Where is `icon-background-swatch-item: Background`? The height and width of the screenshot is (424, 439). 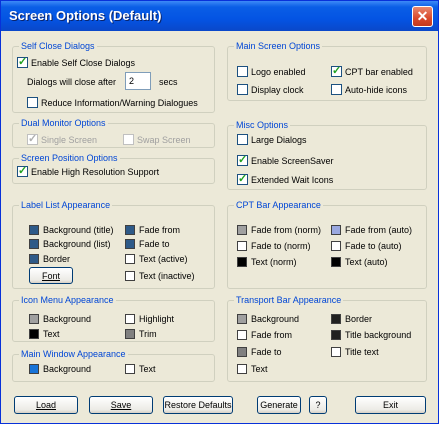
icon-background-swatch-item: Background is located at coordinates (60, 319).